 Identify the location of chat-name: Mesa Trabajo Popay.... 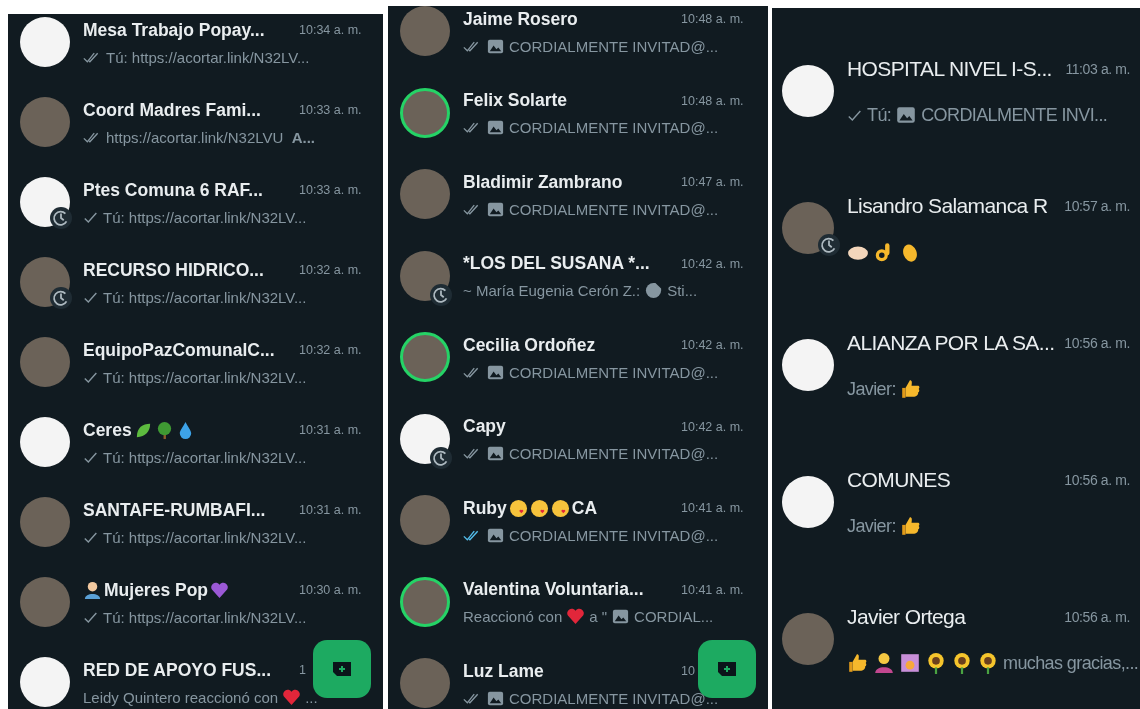
(174, 30).